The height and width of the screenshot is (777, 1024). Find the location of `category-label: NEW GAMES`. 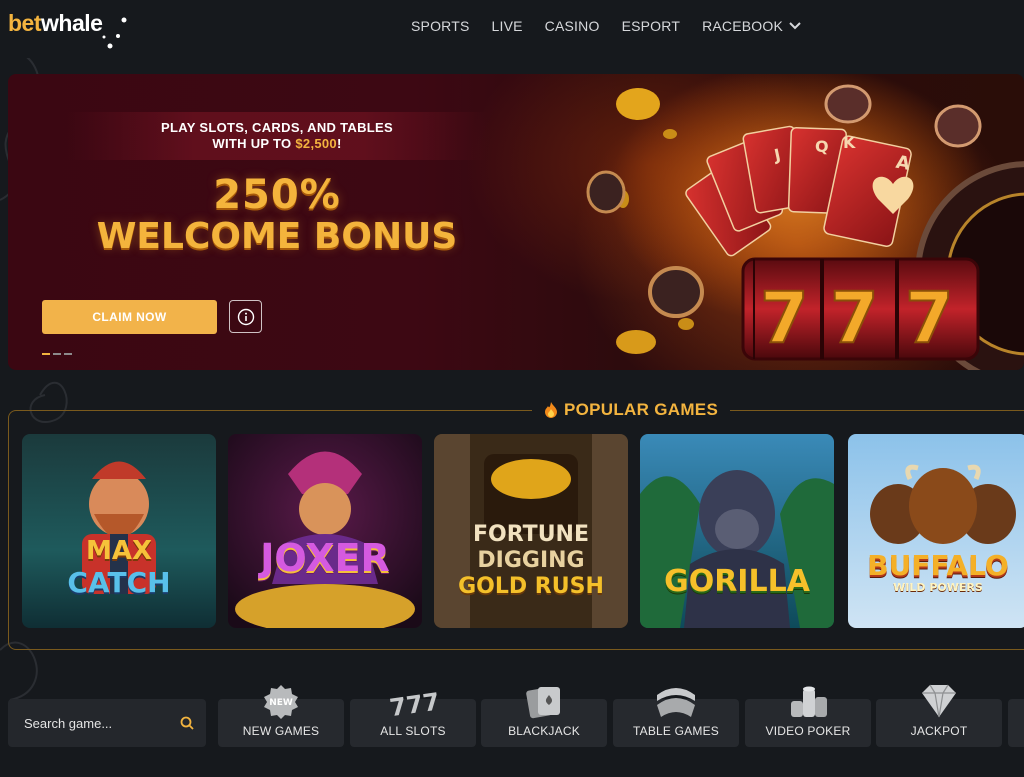

category-label: NEW GAMES is located at coordinates (281, 731).